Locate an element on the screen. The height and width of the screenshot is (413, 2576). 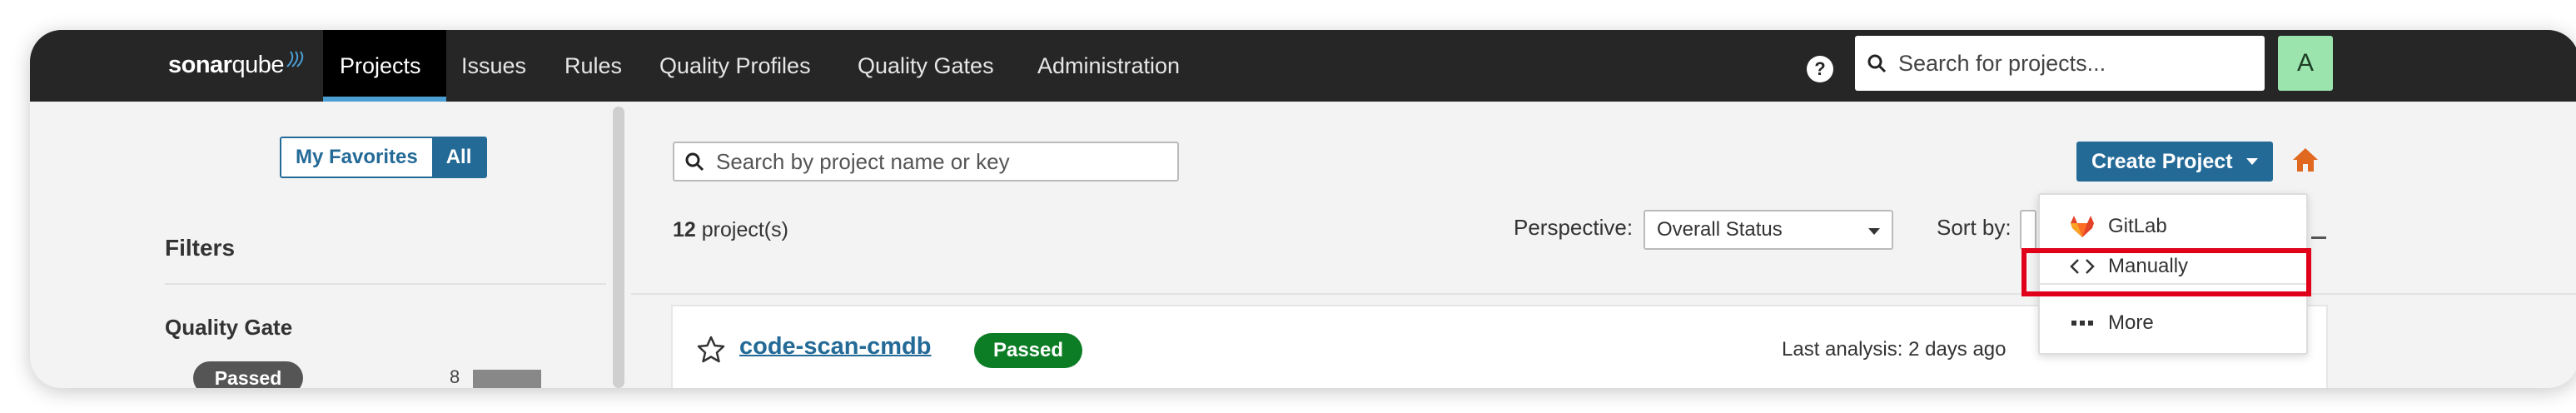
sonarqube-logo: sonar qube is located at coordinates (237, 65).